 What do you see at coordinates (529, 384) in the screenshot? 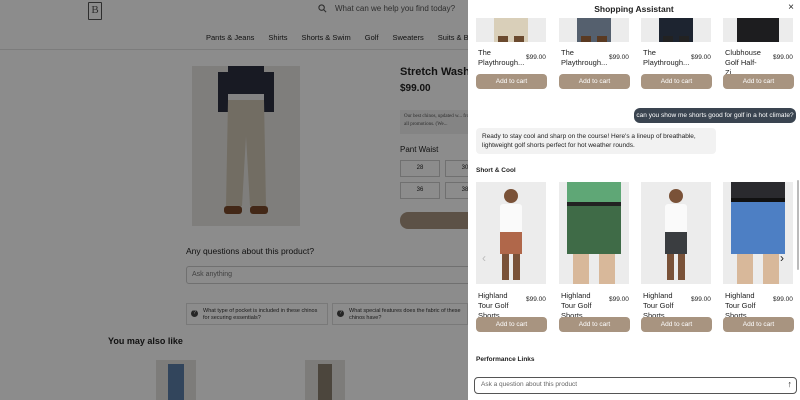
I see `input-placeholder: Ask a question about this product` at bounding box center [529, 384].